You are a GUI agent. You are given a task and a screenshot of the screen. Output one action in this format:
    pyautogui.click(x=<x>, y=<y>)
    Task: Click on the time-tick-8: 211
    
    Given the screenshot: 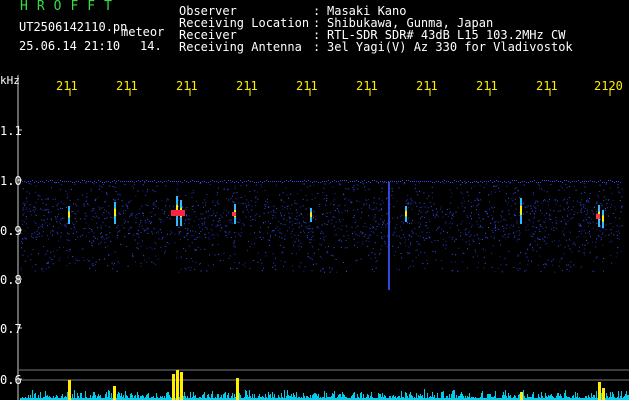 What is the action you would take?
    pyautogui.click(x=487, y=86)
    